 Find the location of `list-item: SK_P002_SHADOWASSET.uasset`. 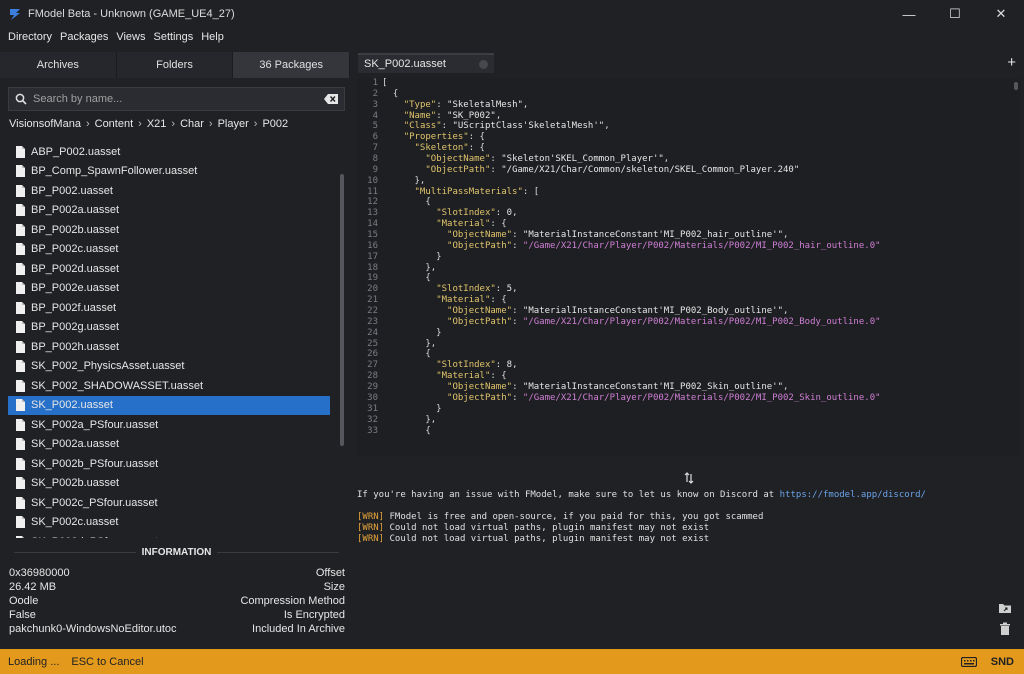

list-item: SK_P002_SHADOWASSET.uasset is located at coordinates (170, 386).